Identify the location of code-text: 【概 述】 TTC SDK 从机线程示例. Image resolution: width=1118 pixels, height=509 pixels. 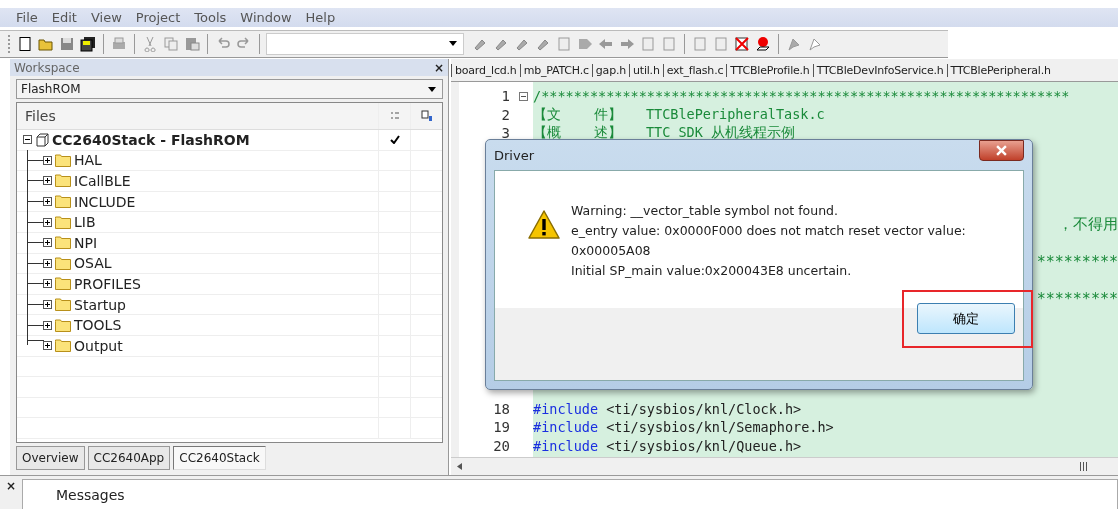
(664, 132).